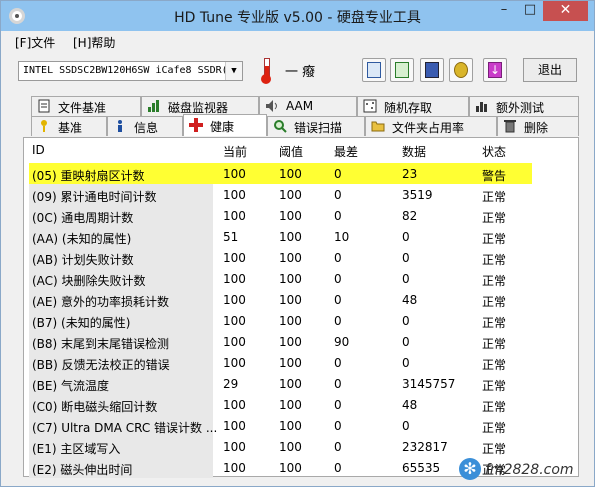 The height and width of the screenshot is (487, 595). I want to click on column-header-worst: 最差, so click(346, 151).